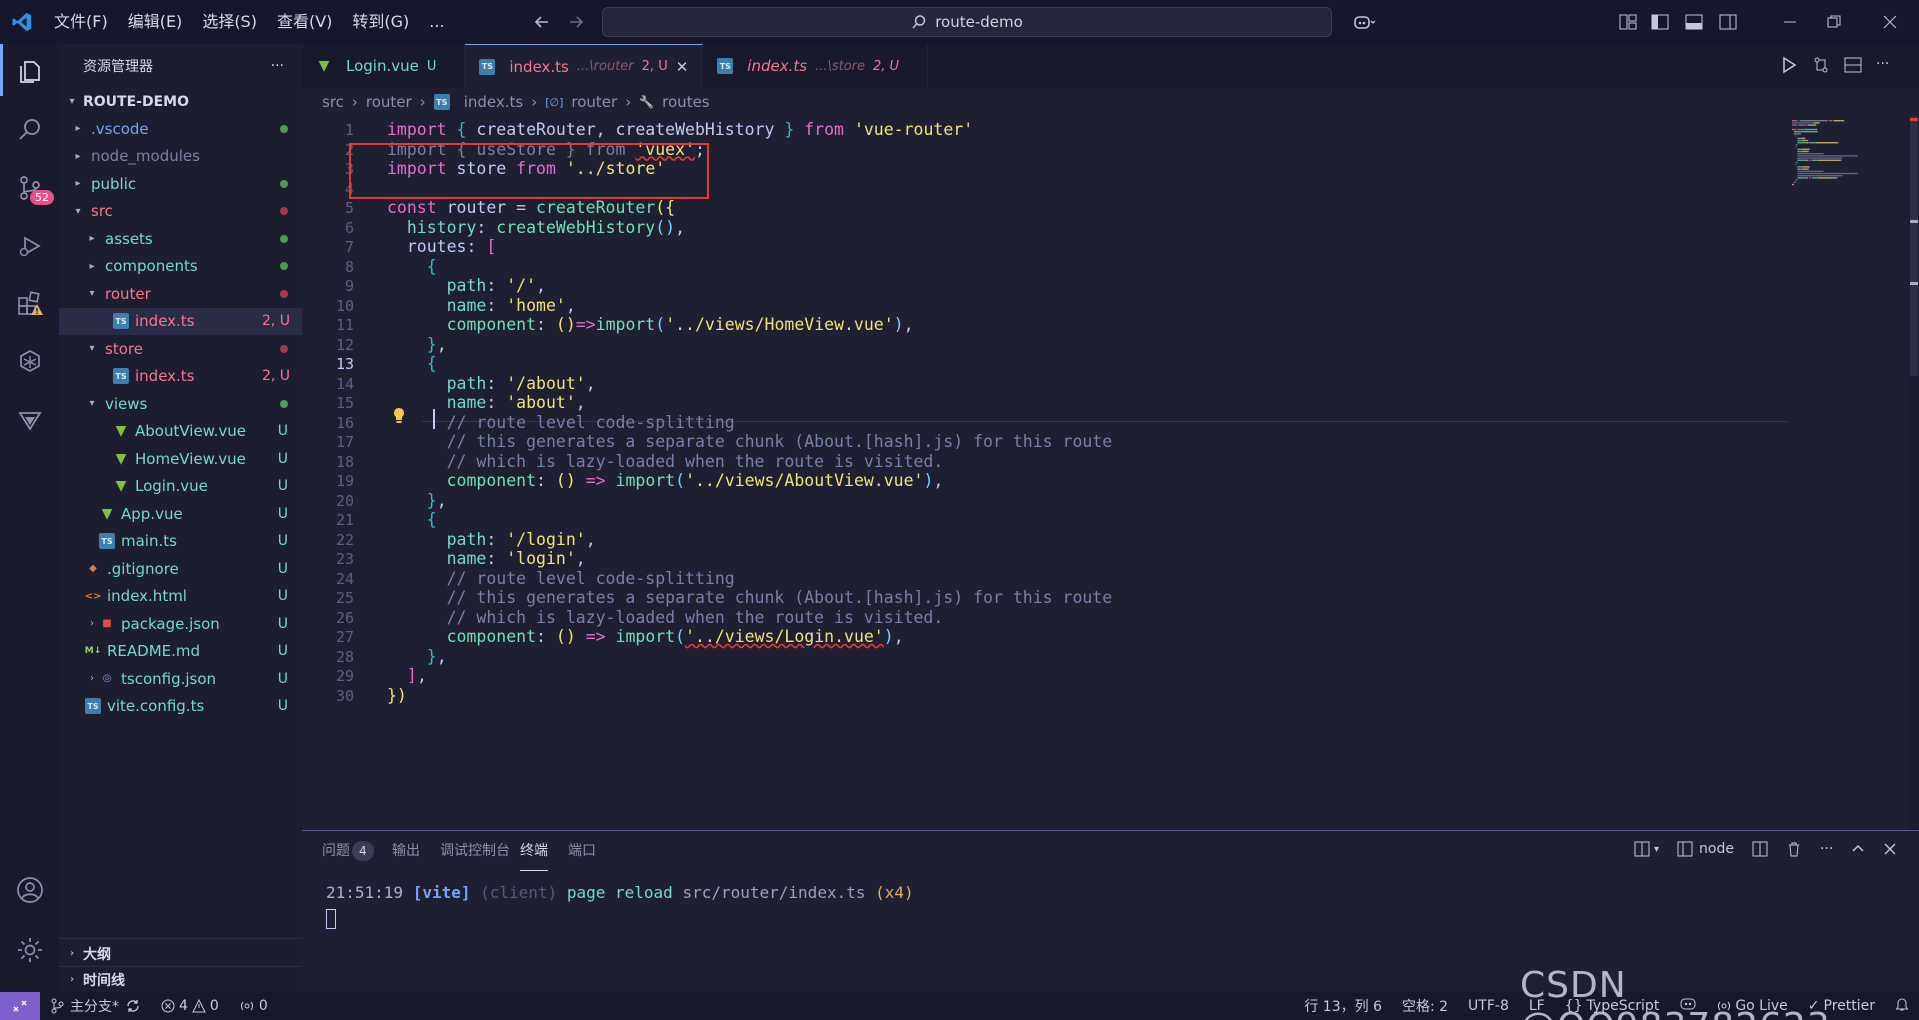 Image resolution: width=1919 pixels, height=1020 pixels. What do you see at coordinates (180, 403) in the screenshot?
I see `tree-item: ▾ views` at bounding box center [180, 403].